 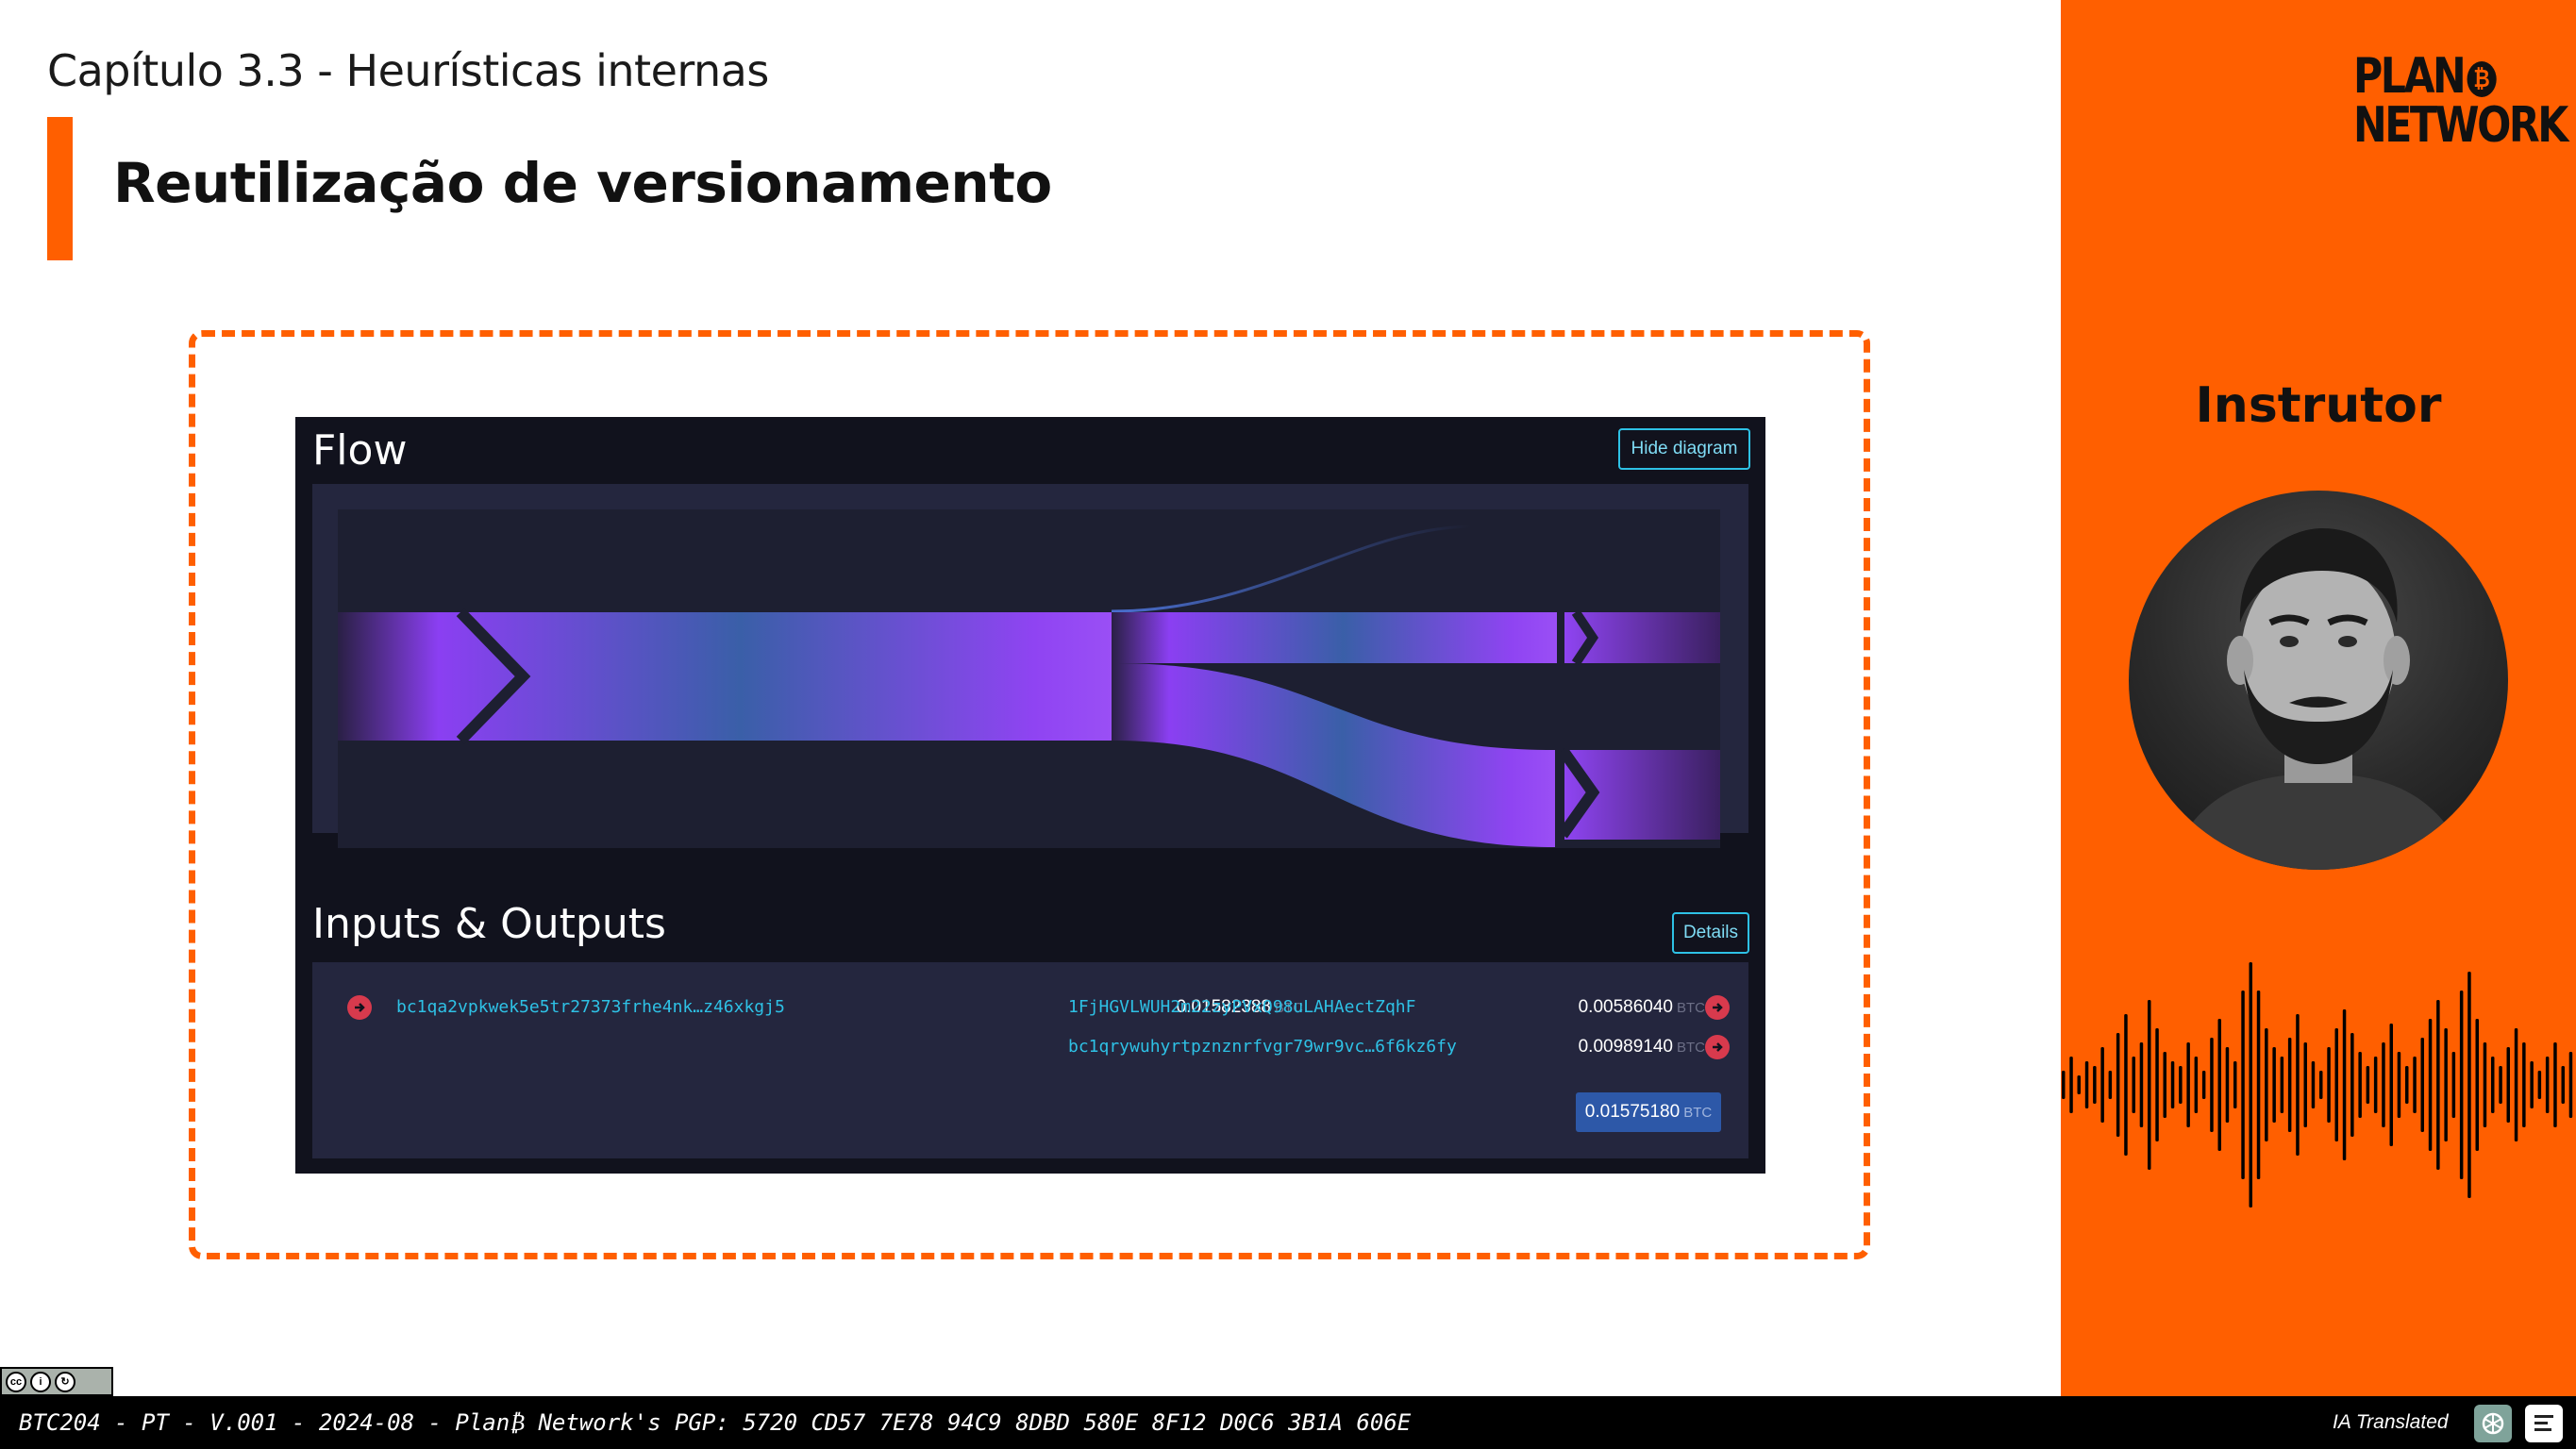 What do you see at coordinates (1291, 569) in the screenshot?
I see `fee-flow-line` at bounding box center [1291, 569].